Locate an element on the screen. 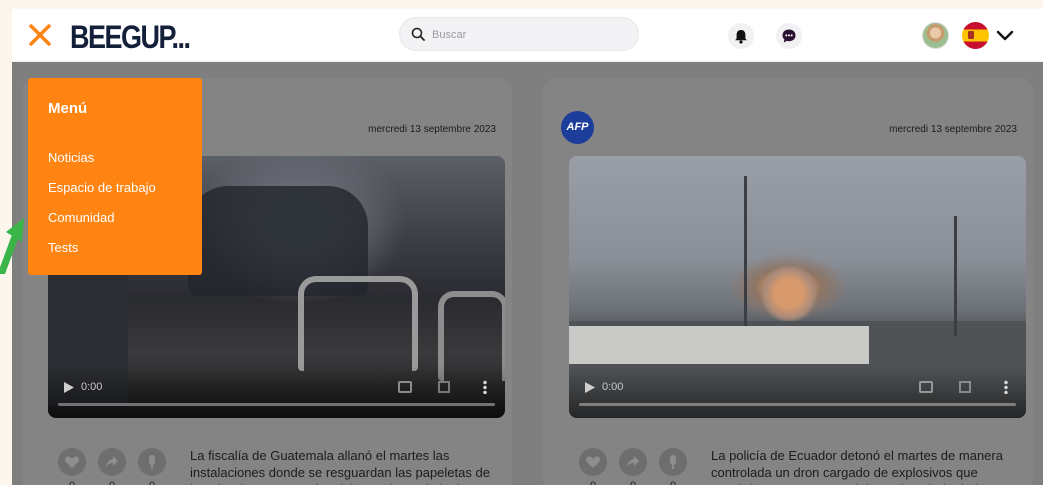  menu-item-noticias: Noticias is located at coordinates (71, 157).